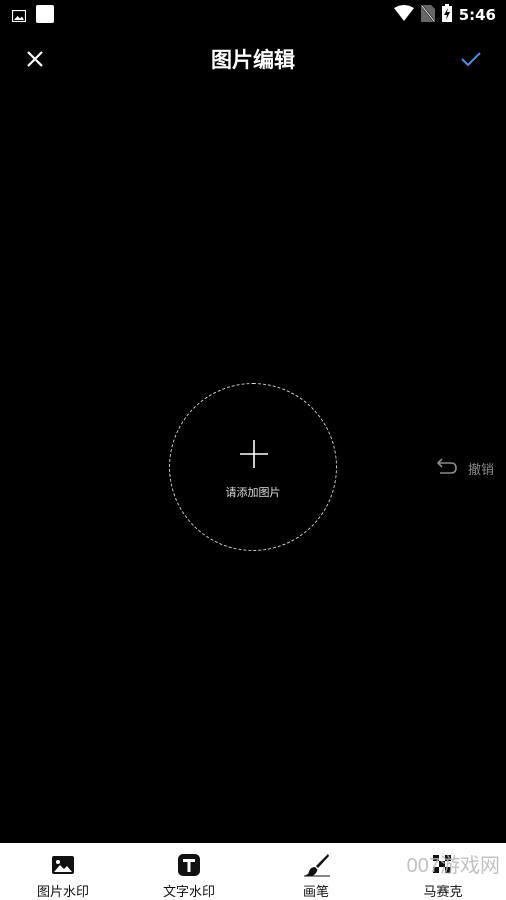 This screenshot has height=900, width=506. Describe the element at coordinates (427, 15) in the screenshot. I see `no-sim-icon` at that location.